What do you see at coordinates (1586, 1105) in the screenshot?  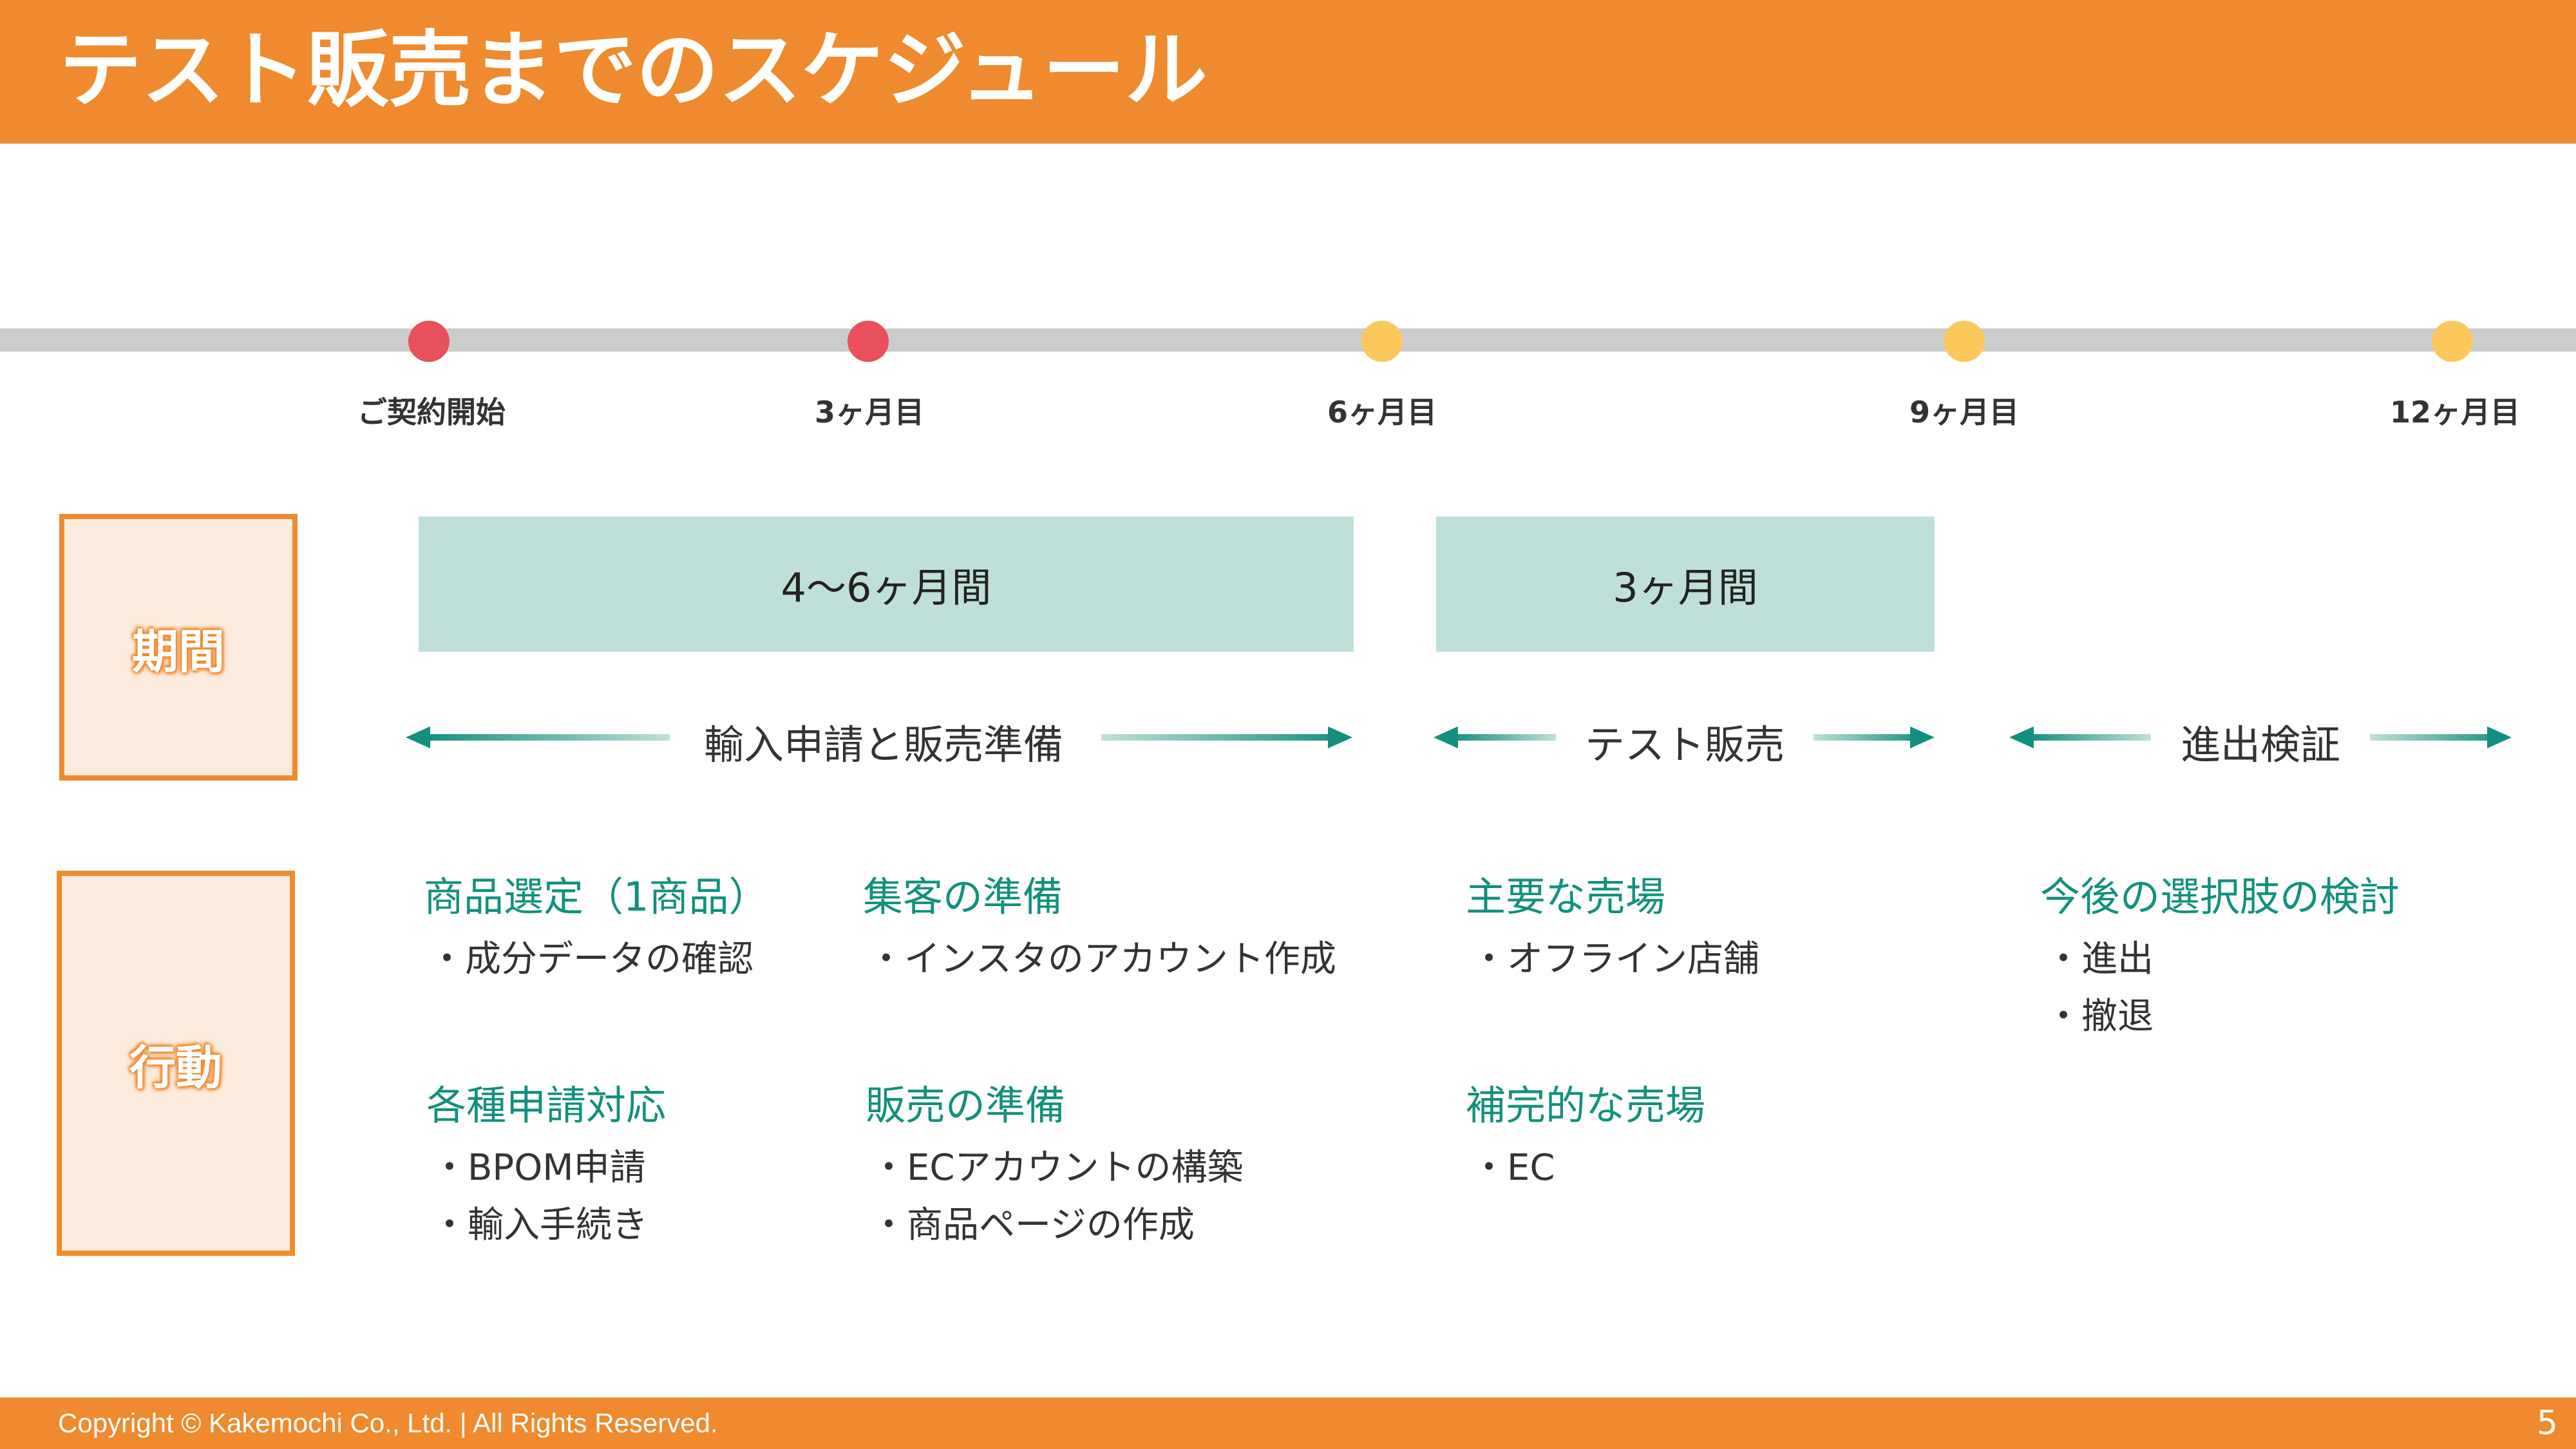 I see `action-heading: 補完的な売場` at bounding box center [1586, 1105].